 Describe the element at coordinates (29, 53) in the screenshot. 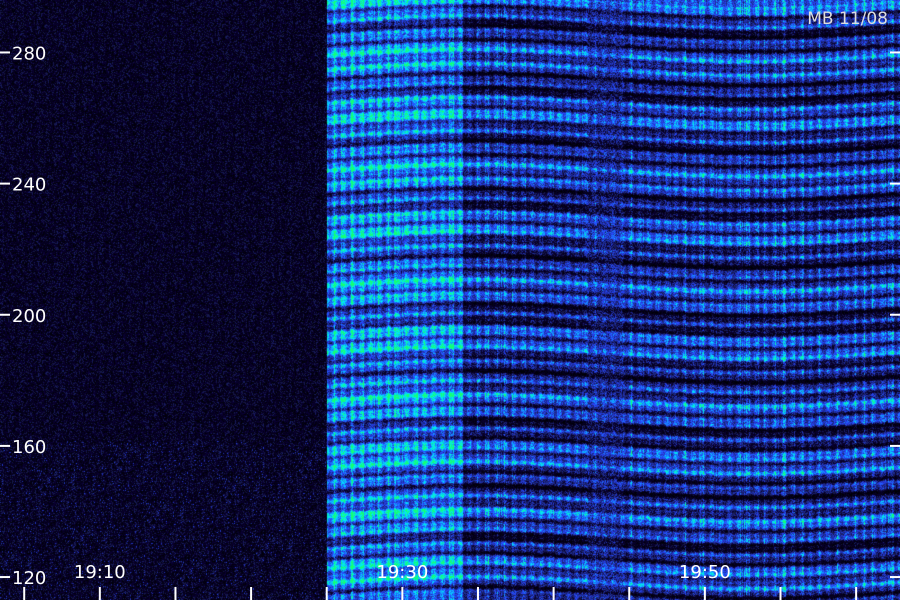

I see `y-tick-label: 280` at that location.